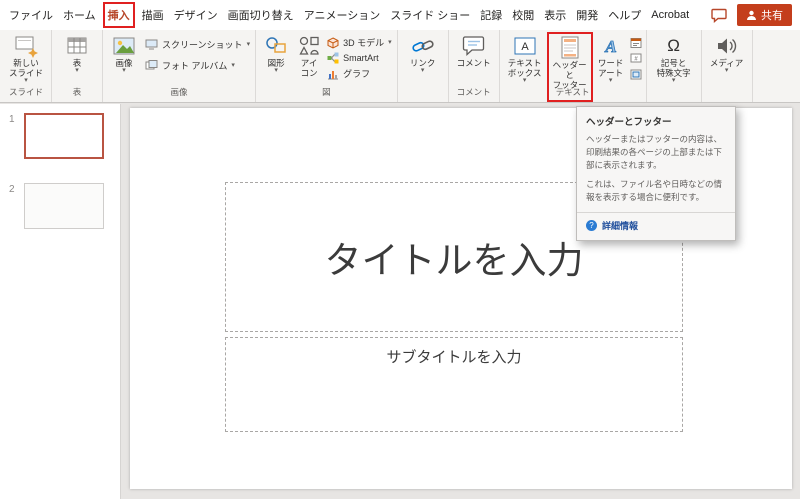  Describe the element at coordinates (620, 225) in the screenshot. I see `tell-me-more-link: 詳細情報` at that location.